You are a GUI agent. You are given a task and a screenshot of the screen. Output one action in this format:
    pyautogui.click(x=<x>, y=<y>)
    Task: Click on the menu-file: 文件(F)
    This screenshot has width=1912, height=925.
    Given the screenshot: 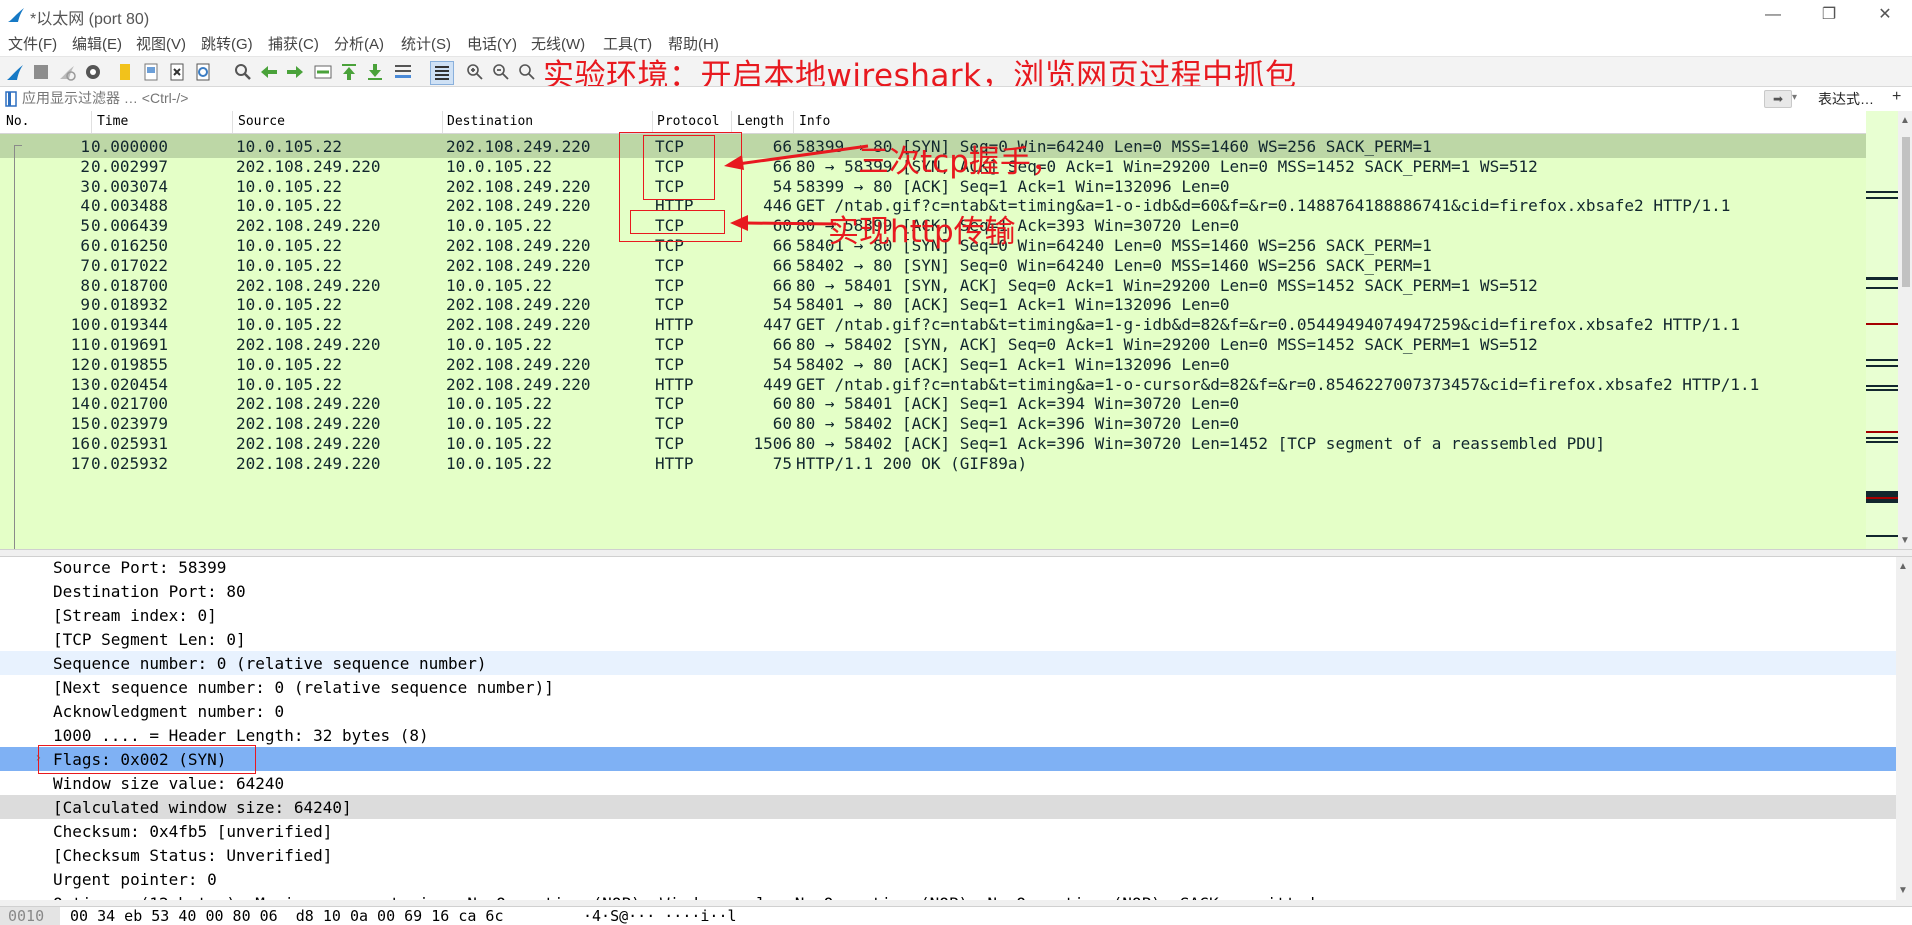 What is the action you would take?
    pyautogui.click(x=32, y=43)
    